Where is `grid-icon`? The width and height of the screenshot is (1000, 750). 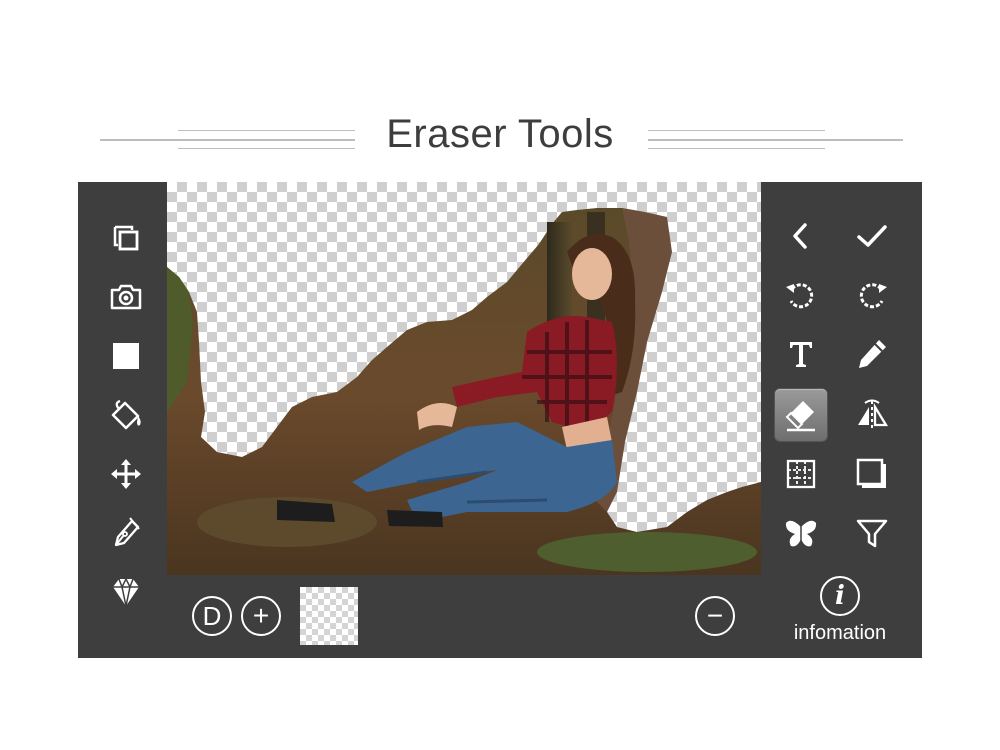
grid-icon is located at coordinates (801, 474).